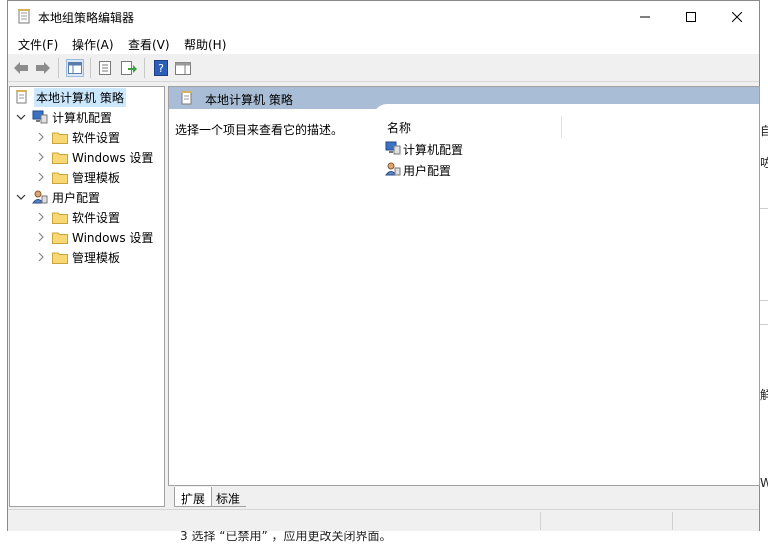 This screenshot has width=768, height=544. I want to click on console-tree-icon, so click(75, 68).